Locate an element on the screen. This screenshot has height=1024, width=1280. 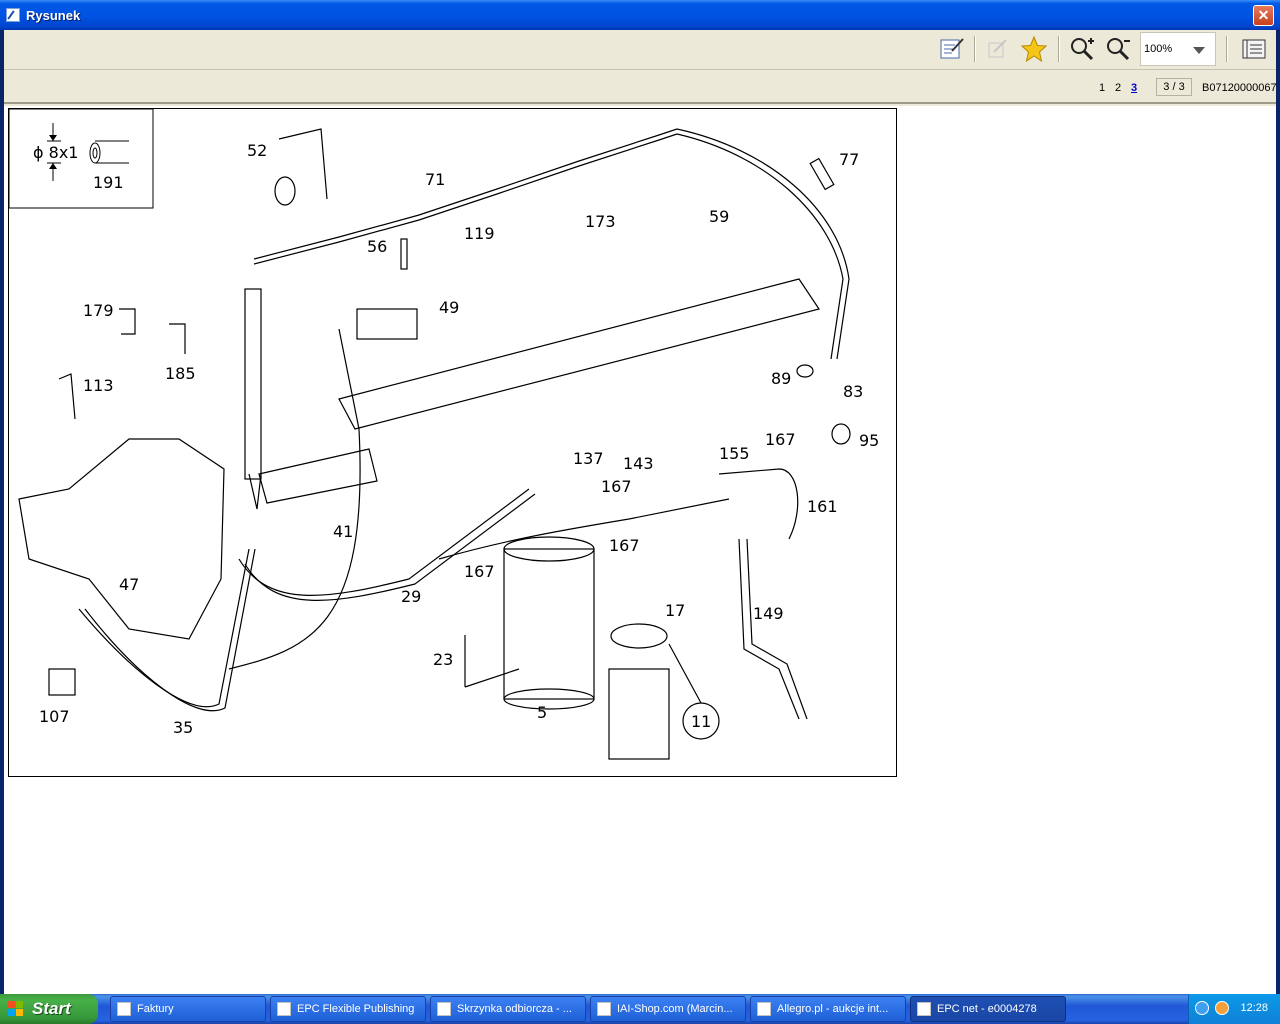
part-label: 89 is located at coordinates (781, 378).